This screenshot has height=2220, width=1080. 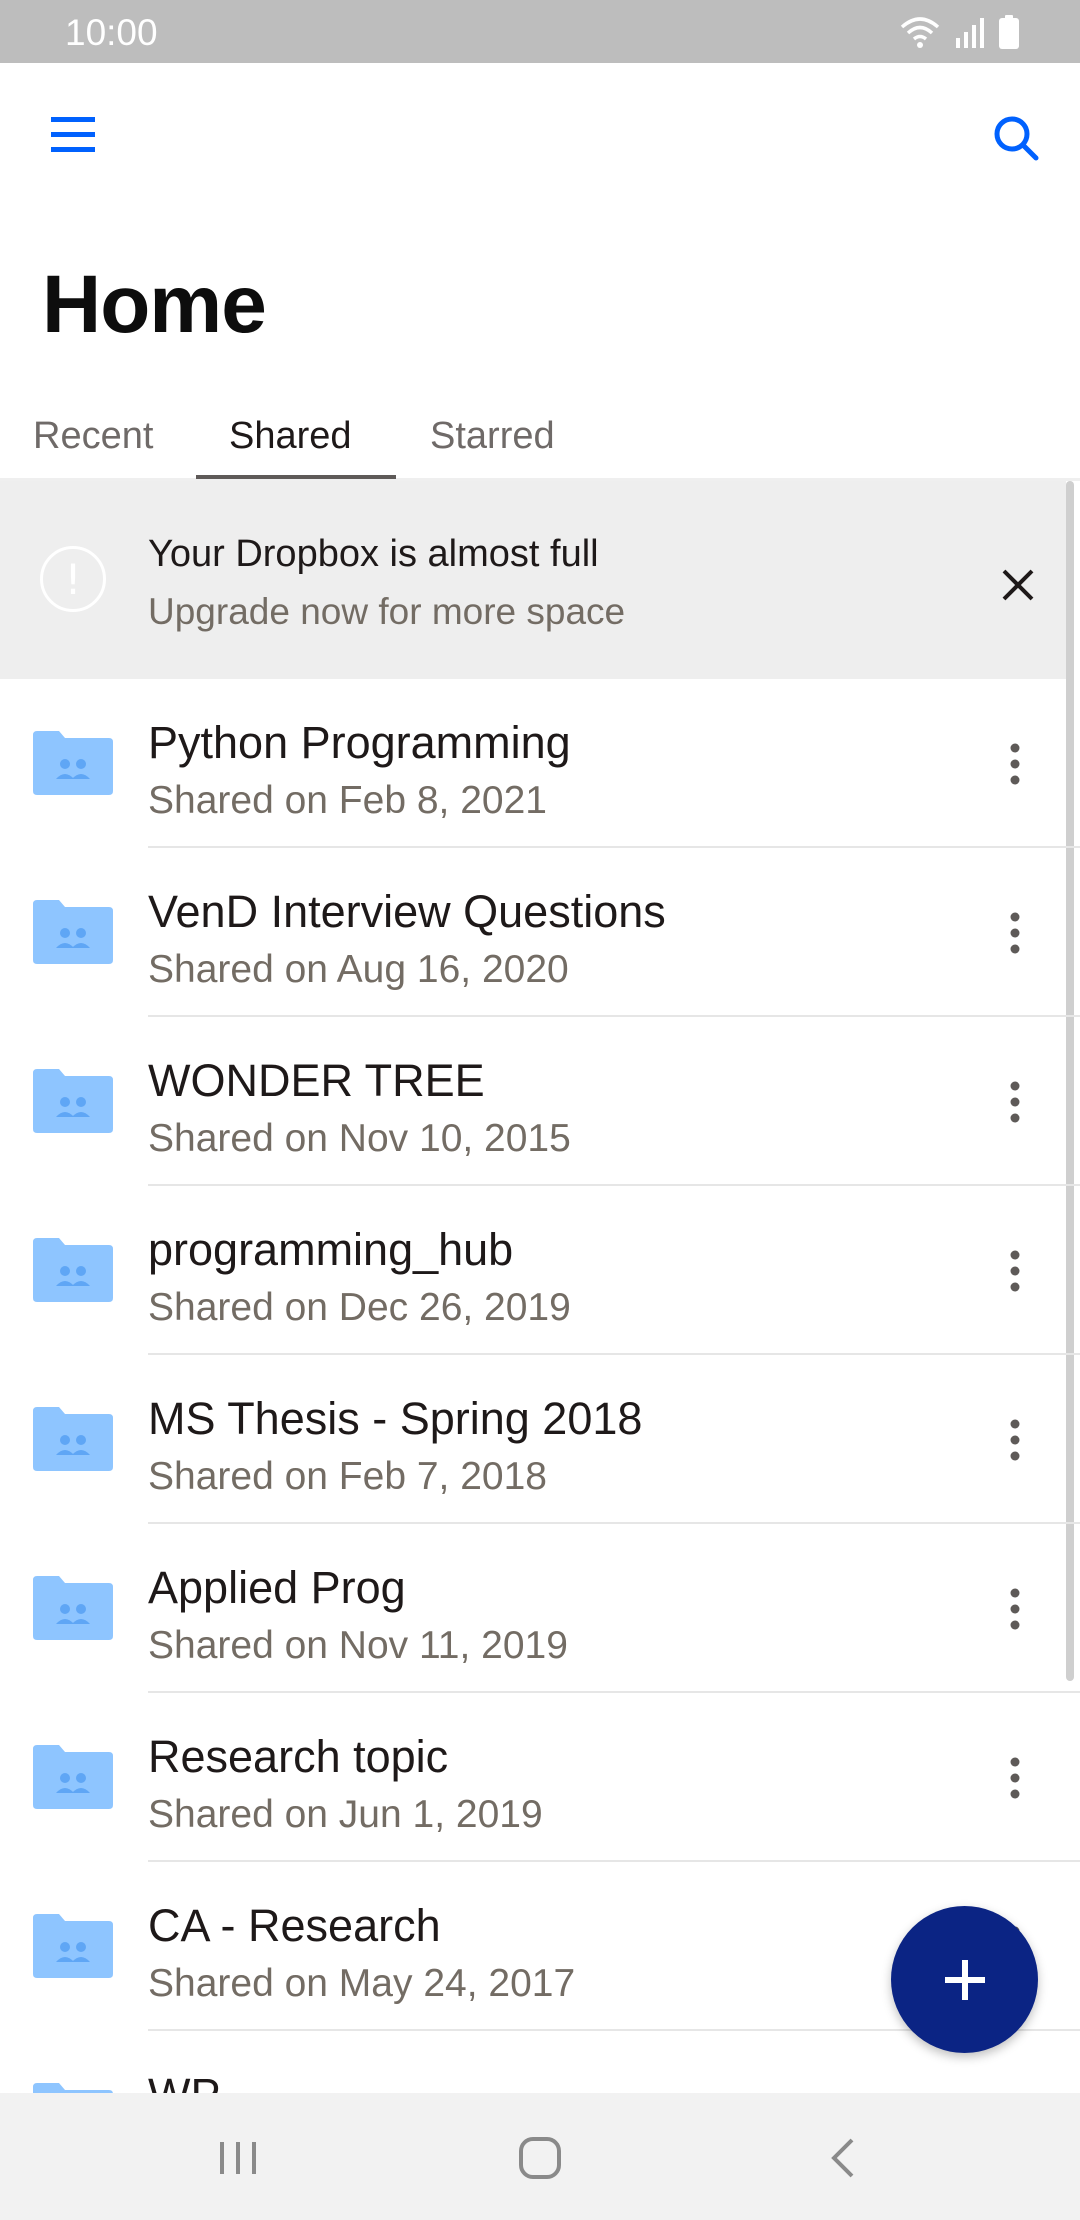 What do you see at coordinates (294, 1925) in the screenshot?
I see `folder-name: CA - Research` at bounding box center [294, 1925].